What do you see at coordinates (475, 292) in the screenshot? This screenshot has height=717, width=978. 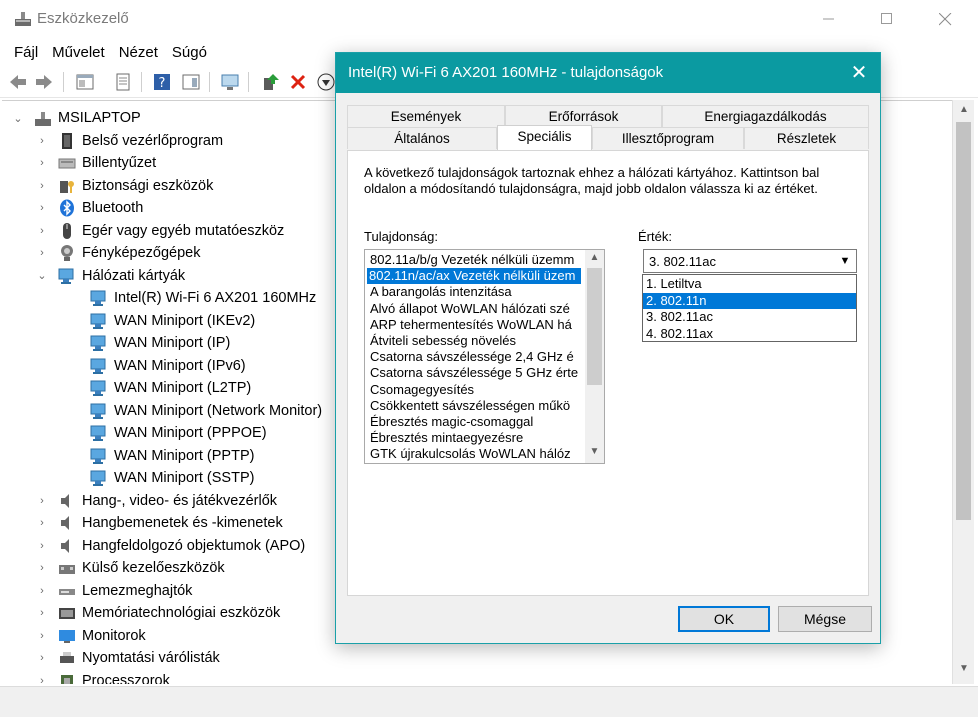 I see `property-list-item: A barangolás intenzitása` at bounding box center [475, 292].